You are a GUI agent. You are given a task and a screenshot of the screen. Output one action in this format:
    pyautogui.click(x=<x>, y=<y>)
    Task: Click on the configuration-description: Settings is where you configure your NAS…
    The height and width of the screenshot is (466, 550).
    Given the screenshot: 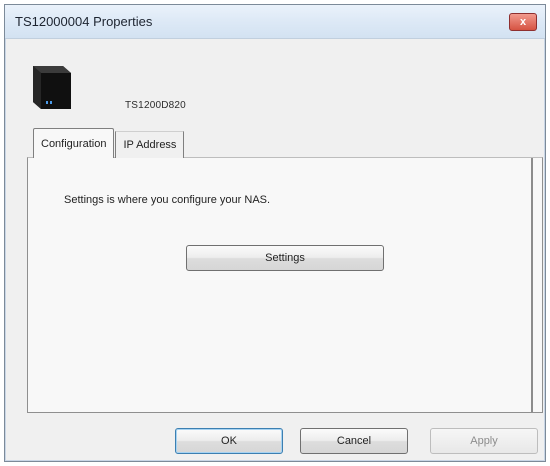 What is the action you would take?
    pyautogui.click(x=167, y=200)
    